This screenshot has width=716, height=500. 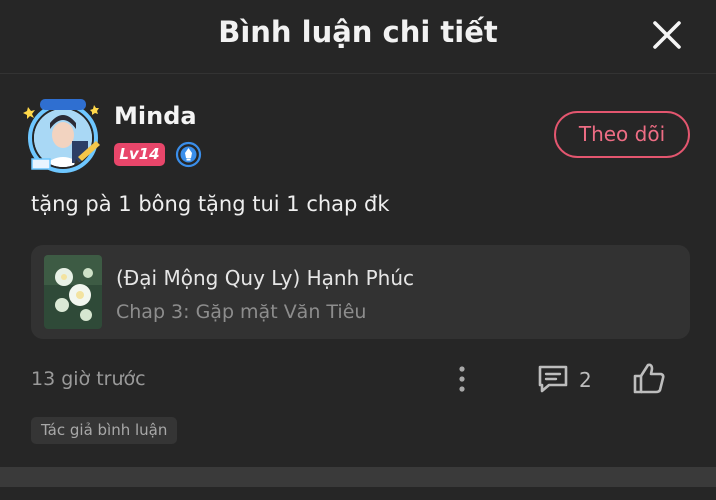 I want to click on avatar, so click(x=63, y=135).